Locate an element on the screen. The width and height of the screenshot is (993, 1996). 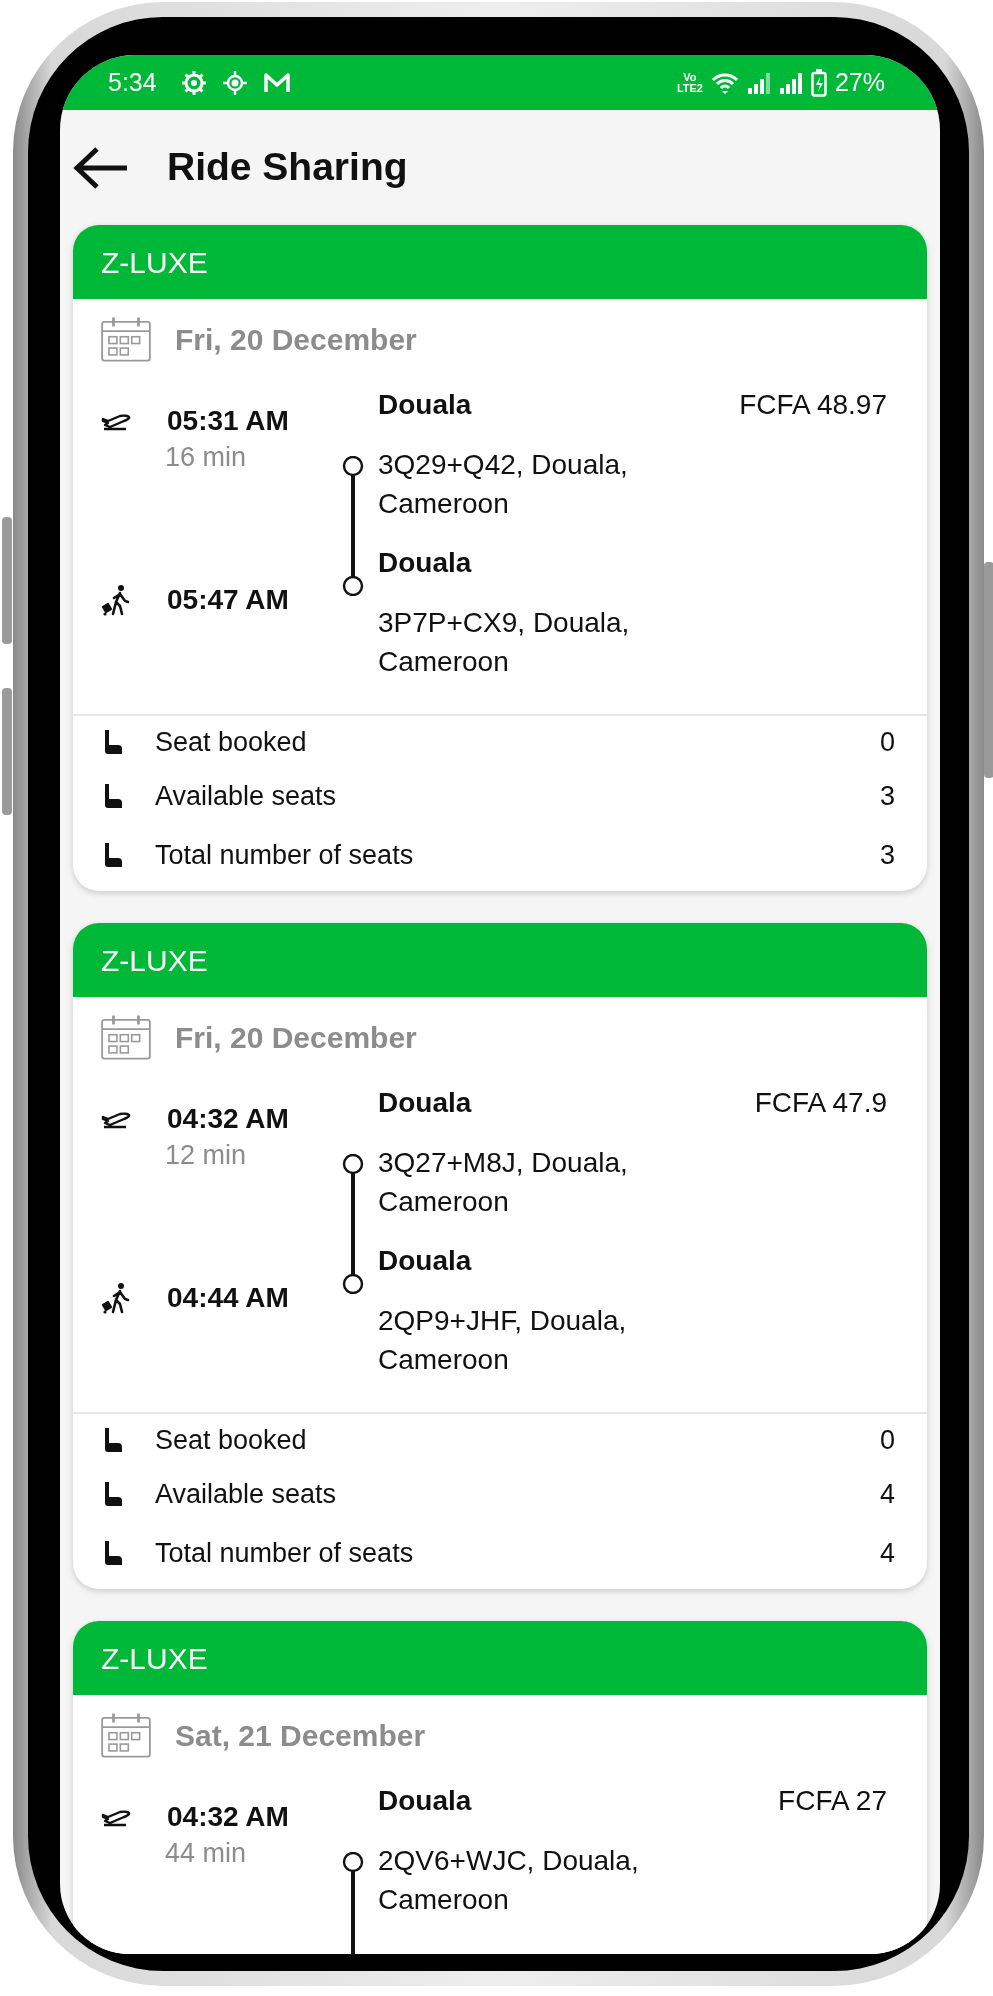
fare-price: FCFA 48.97 is located at coordinates (813, 405).